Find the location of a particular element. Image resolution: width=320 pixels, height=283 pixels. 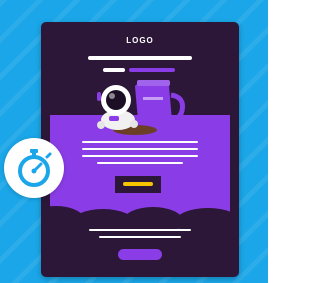

nav-item-short is located at coordinates (114, 70).